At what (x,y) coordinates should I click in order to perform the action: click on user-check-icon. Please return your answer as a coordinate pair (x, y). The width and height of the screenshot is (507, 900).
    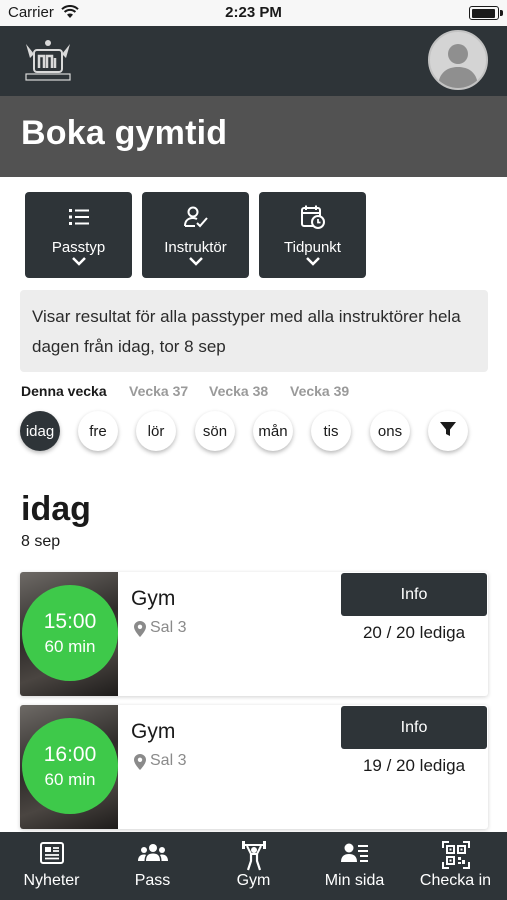
    Looking at the image, I should click on (195, 217).